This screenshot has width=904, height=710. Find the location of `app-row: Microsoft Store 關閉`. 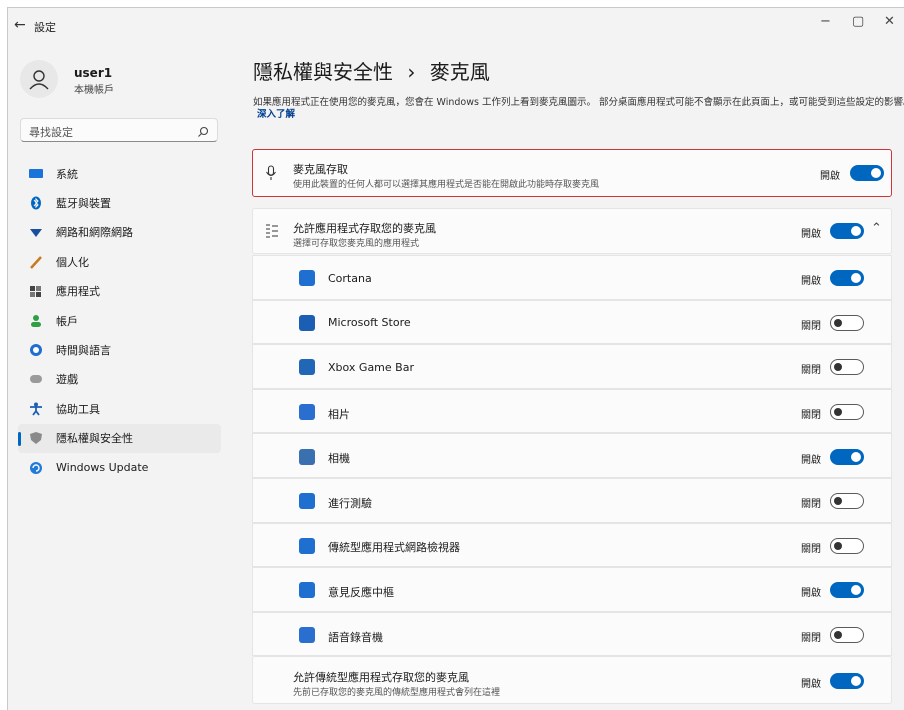

app-row: Microsoft Store 關閉 is located at coordinates (572, 322).